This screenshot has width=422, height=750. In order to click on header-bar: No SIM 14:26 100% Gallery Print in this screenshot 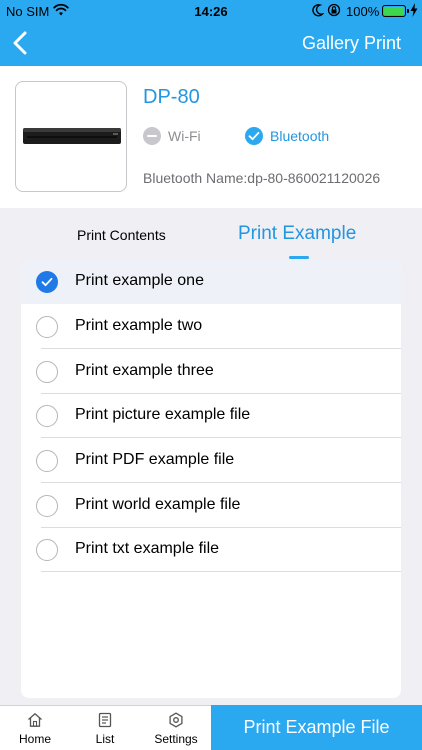, I will do `click(211, 33)`.